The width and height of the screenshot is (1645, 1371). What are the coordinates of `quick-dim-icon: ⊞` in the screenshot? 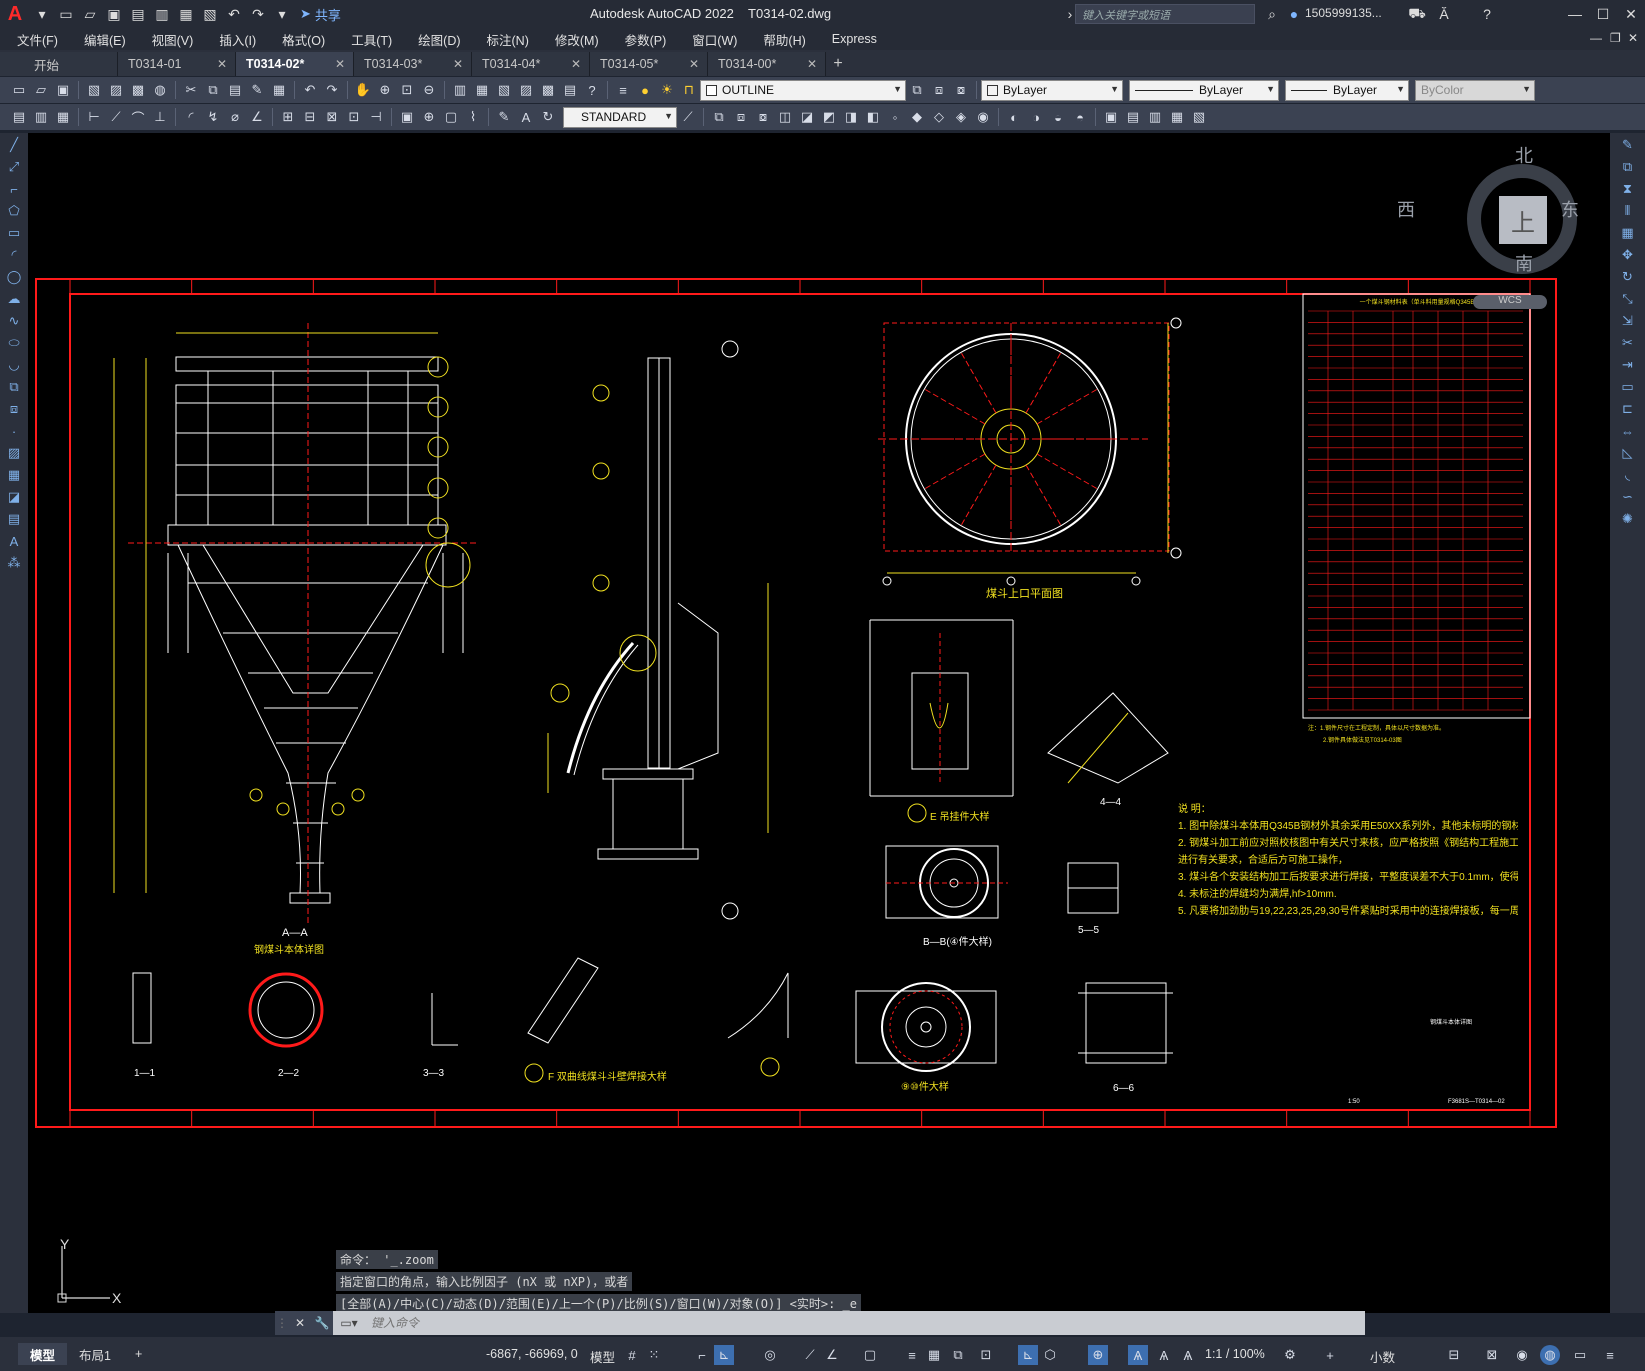 It's located at (288, 117).